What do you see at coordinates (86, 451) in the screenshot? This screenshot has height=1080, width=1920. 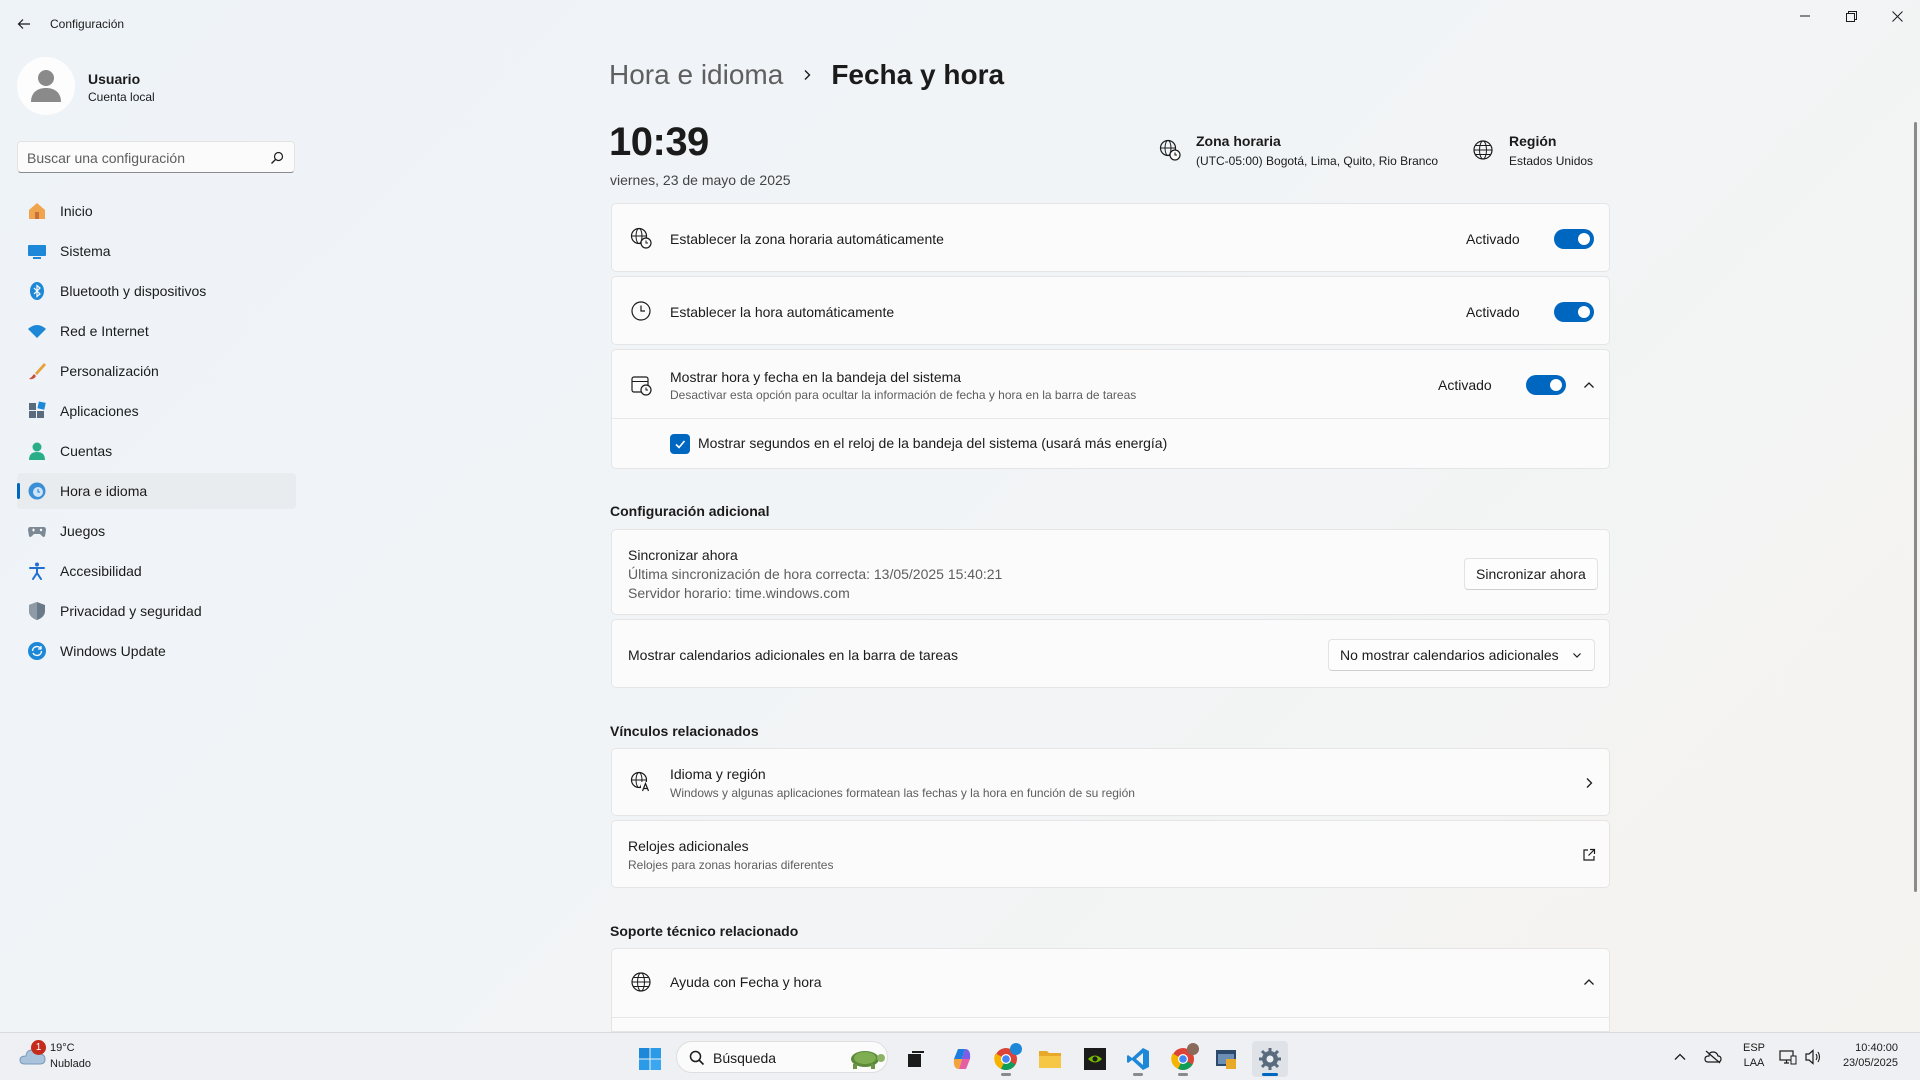 I see `sidebar-item-label: Cuentas` at bounding box center [86, 451].